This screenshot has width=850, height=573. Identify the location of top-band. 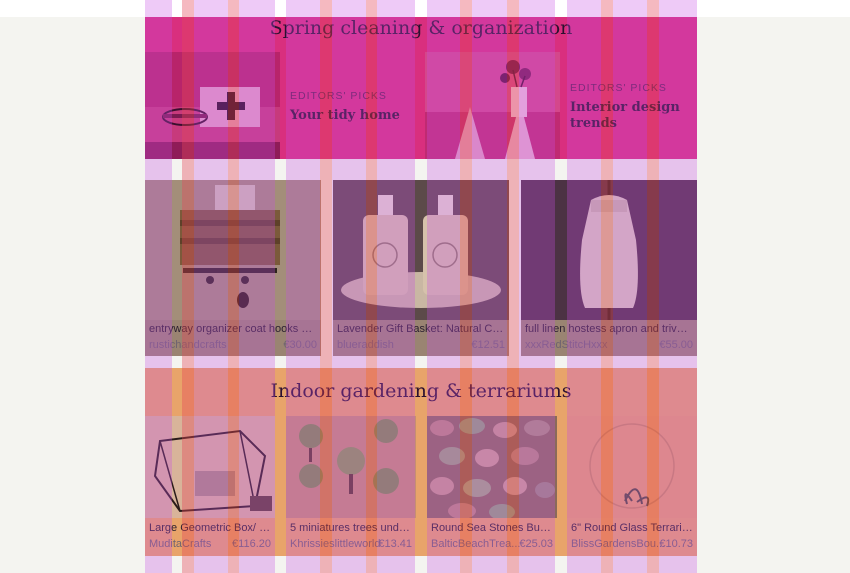
(425, 8).